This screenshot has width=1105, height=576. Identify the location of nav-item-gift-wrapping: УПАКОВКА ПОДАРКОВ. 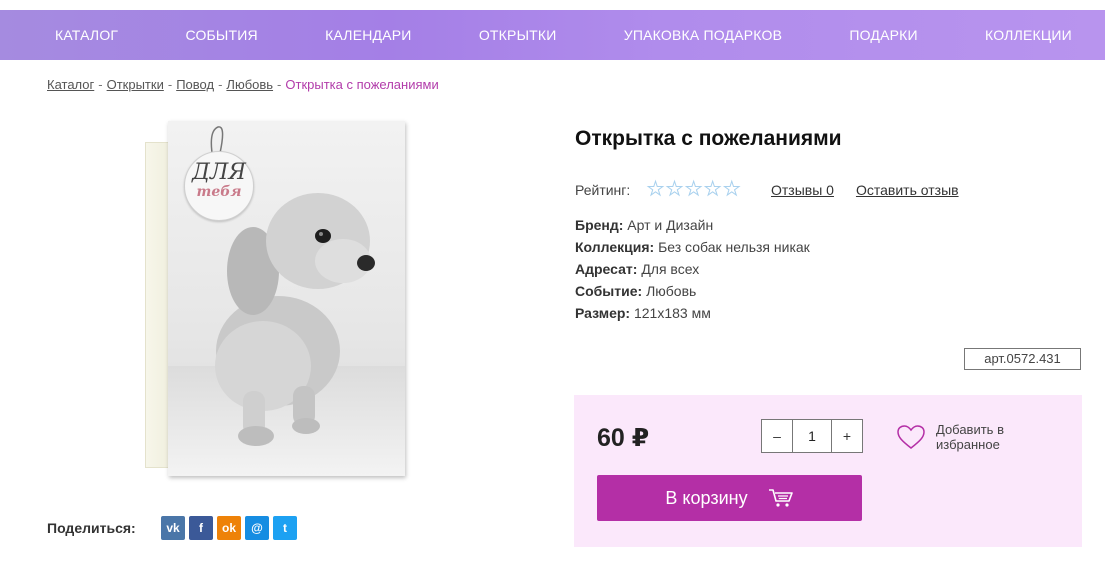
(703, 35).